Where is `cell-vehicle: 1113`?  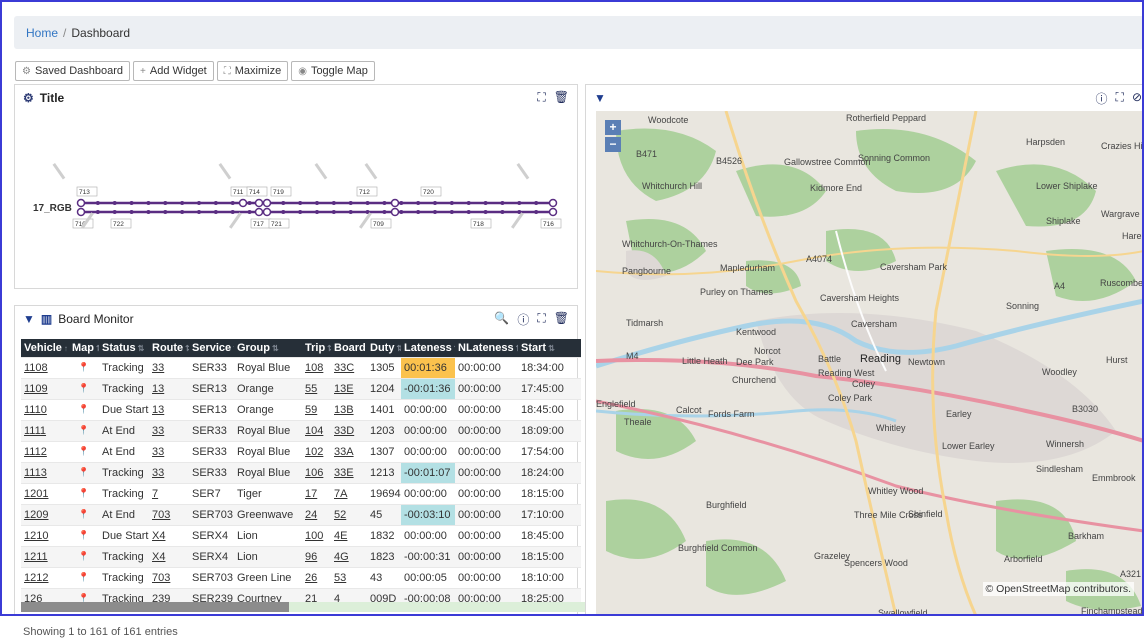
cell-vehicle: 1113 is located at coordinates (45, 472).